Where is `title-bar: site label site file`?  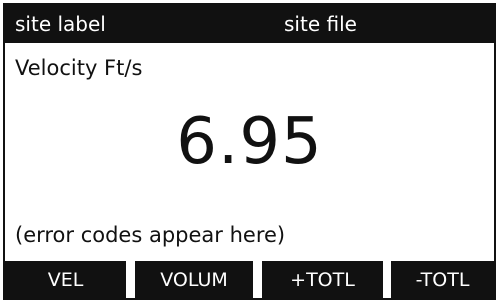
title-bar: site label site file is located at coordinates (249, 24).